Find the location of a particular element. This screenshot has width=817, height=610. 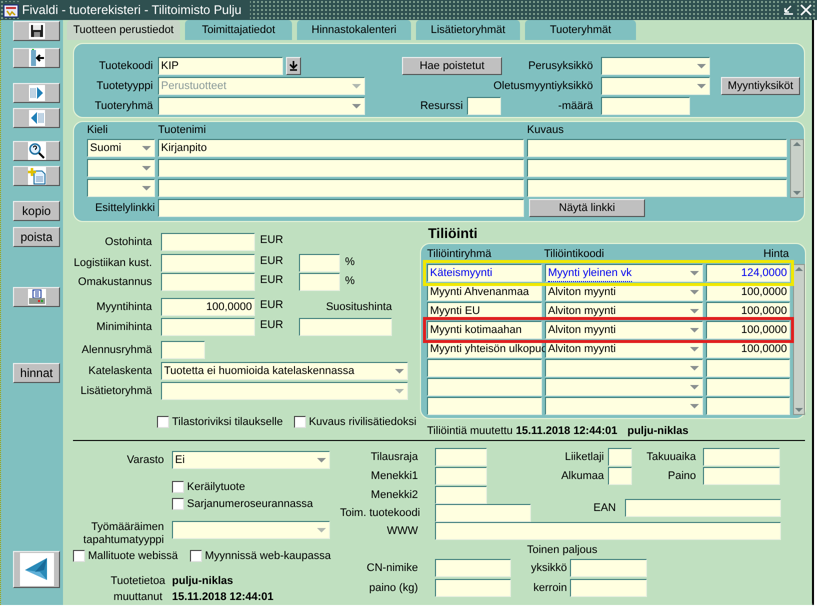

field-label: Resurssi is located at coordinates (441, 106).